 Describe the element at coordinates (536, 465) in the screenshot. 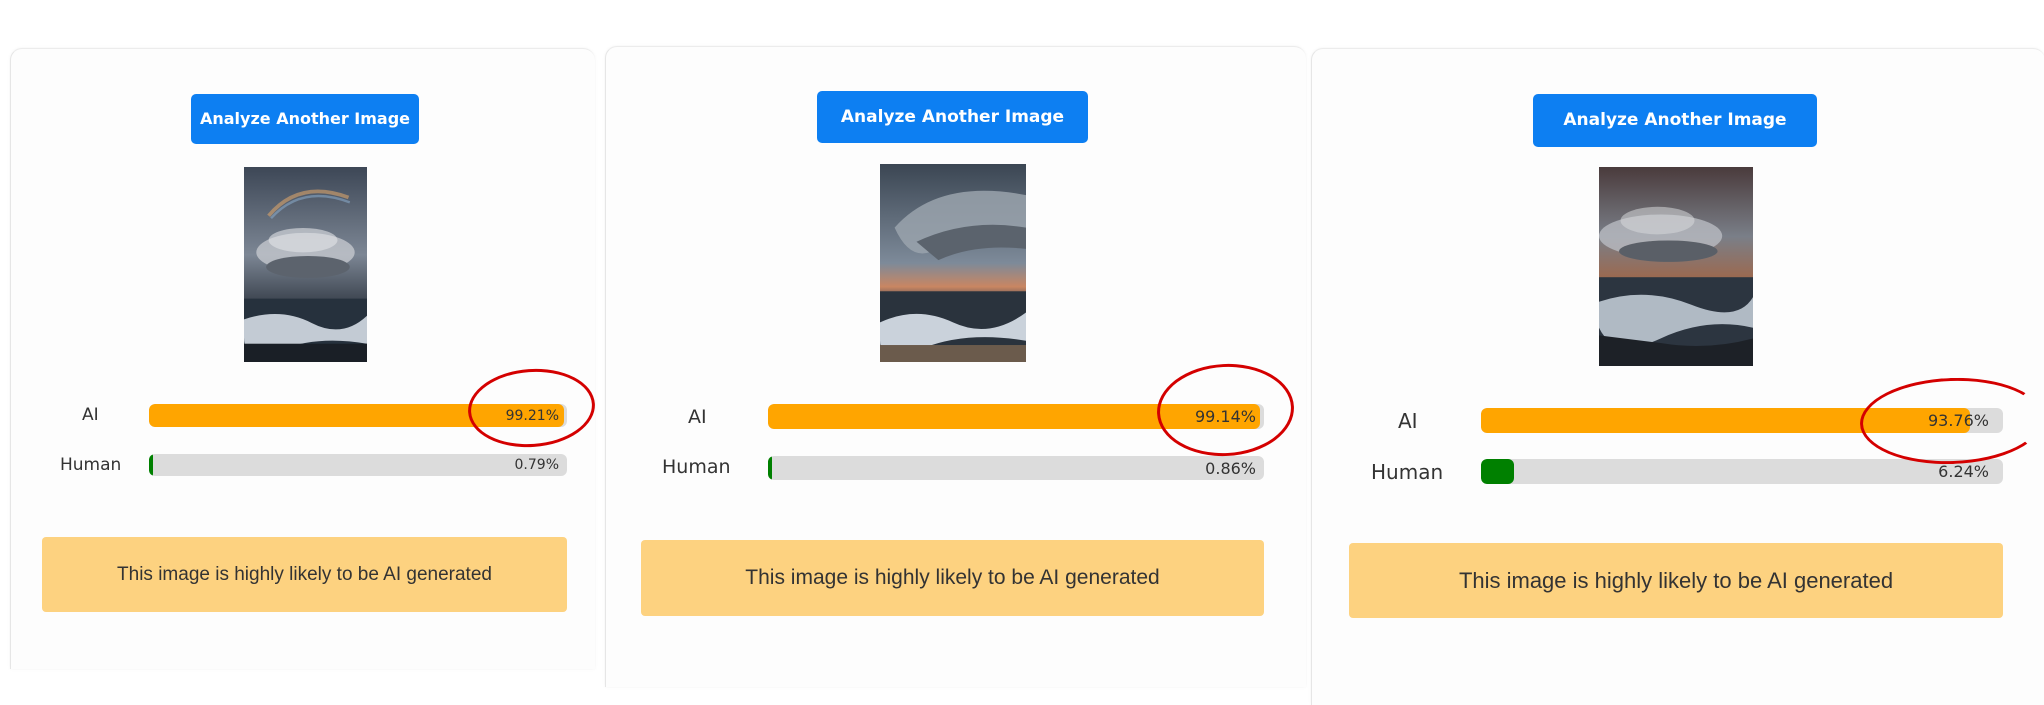

I see `human-percentage: 0.79%` at that location.